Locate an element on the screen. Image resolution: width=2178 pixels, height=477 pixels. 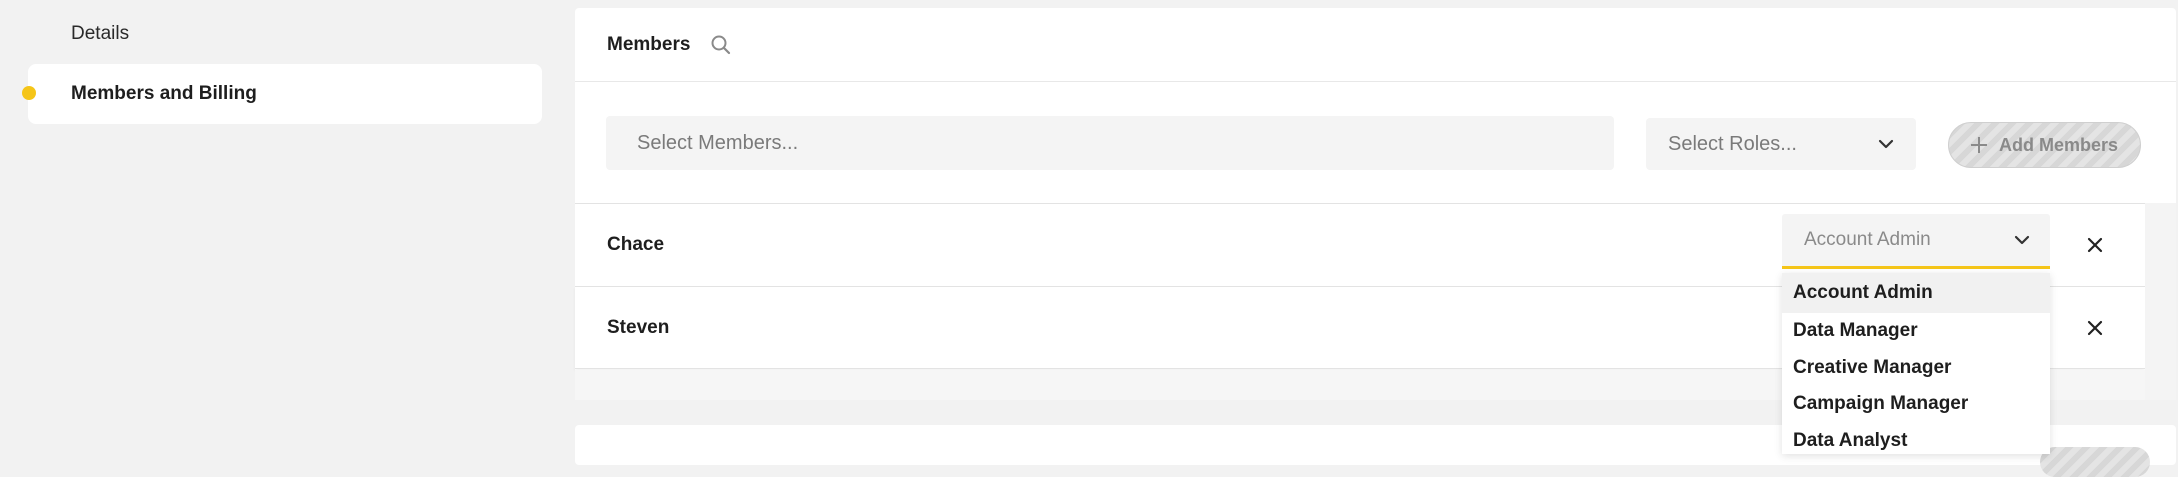
menu-item-campaign-manager: Campaign Manager is located at coordinates (1916, 404).